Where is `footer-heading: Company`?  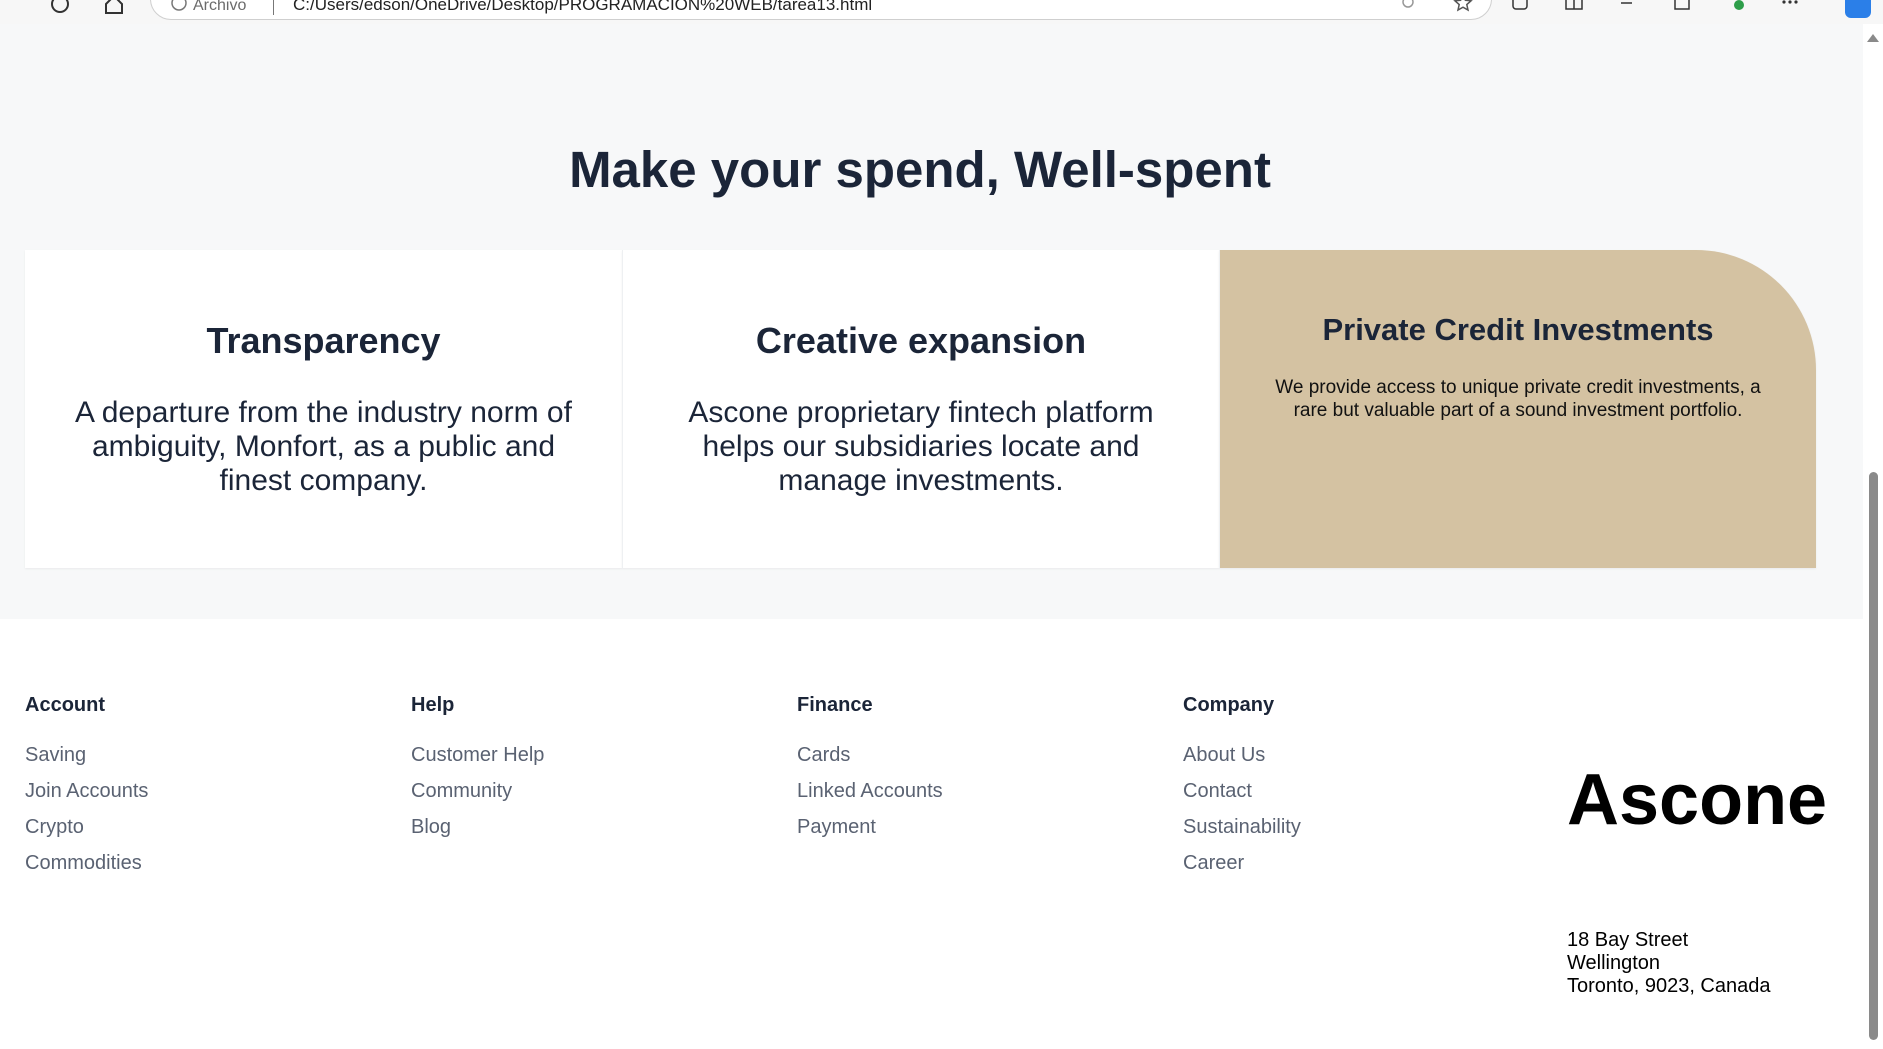
footer-heading: Company is located at coordinates (1229, 705).